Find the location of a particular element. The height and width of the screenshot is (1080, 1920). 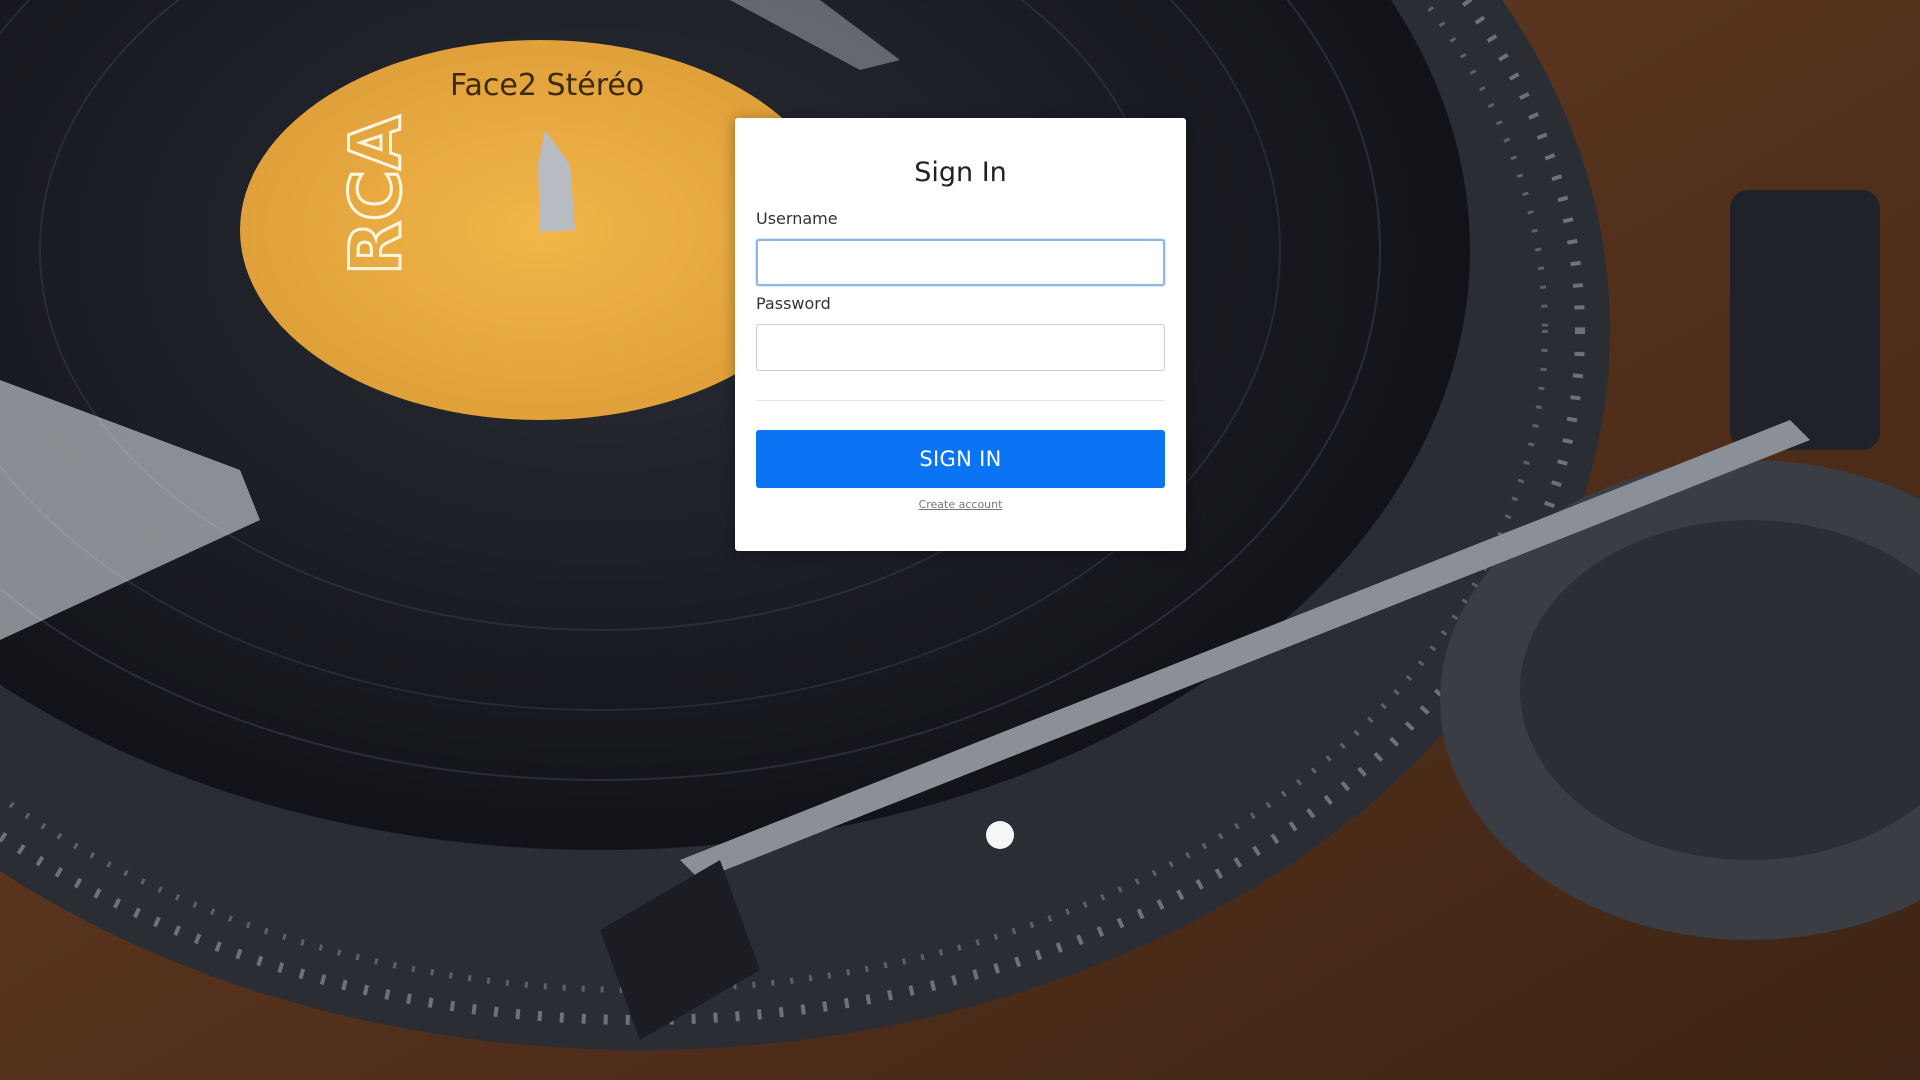

sign-in-button: SIGN IN is located at coordinates (960, 459).